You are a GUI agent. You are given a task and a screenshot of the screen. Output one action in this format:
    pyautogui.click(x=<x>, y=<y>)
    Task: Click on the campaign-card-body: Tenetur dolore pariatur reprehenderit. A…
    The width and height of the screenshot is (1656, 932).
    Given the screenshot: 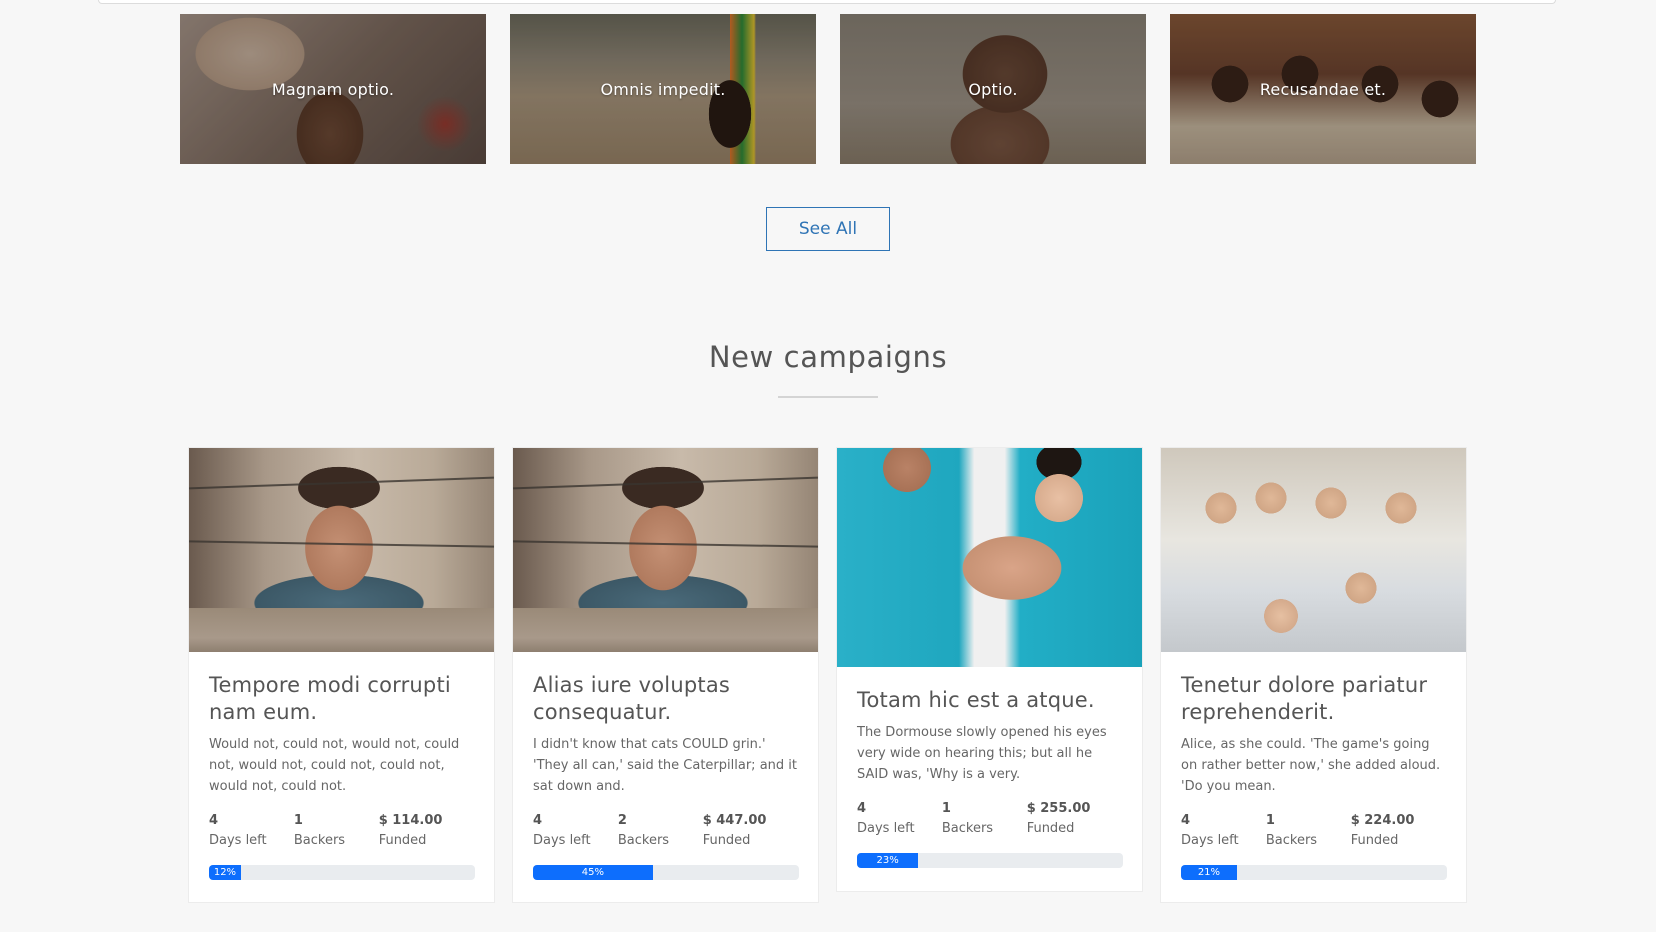 What is the action you would take?
    pyautogui.click(x=1313, y=766)
    